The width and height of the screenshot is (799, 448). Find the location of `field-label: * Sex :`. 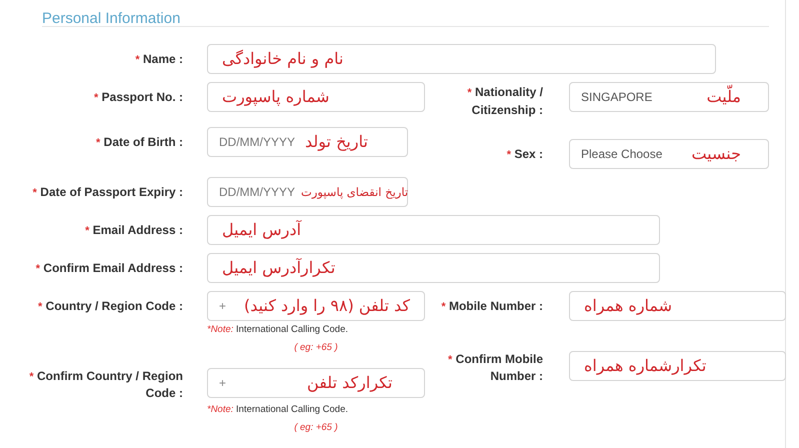

field-label: * Sex : is located at coordinates (524, 154).